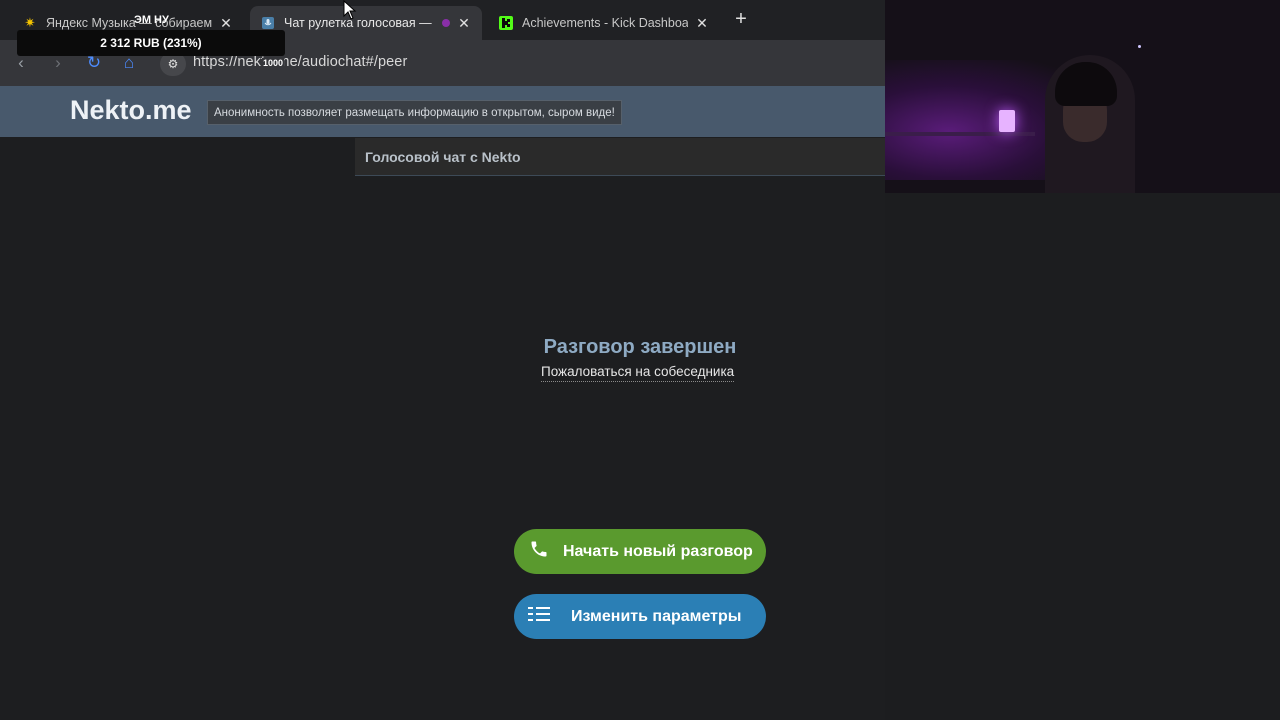 This screenshot has height=720, width=1280. I want to click on phone-icon, so click(539, 552).